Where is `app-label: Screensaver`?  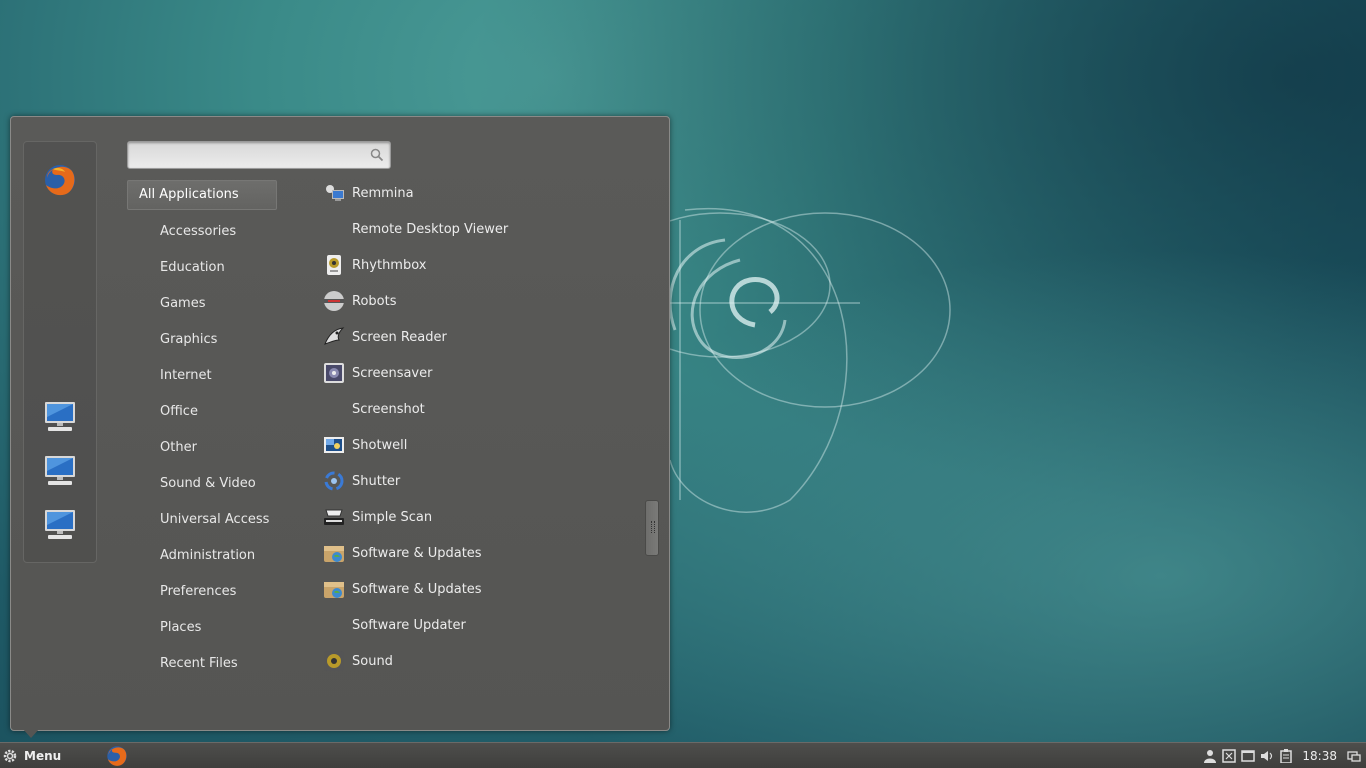 app-label: Screensaver is located at coordinates (392, 373).